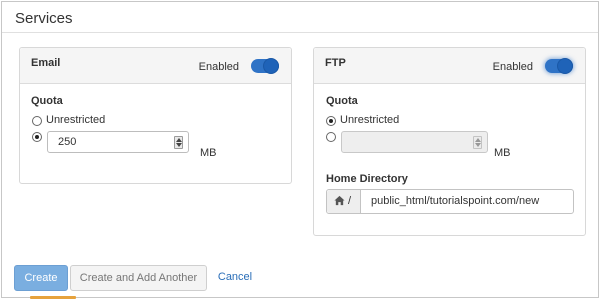 The width and height of the screenshot is (600, 300). Describe the element at coordinates (218, 67) in the screenshot. I see `email-enabled-label: Enabled` at that location.